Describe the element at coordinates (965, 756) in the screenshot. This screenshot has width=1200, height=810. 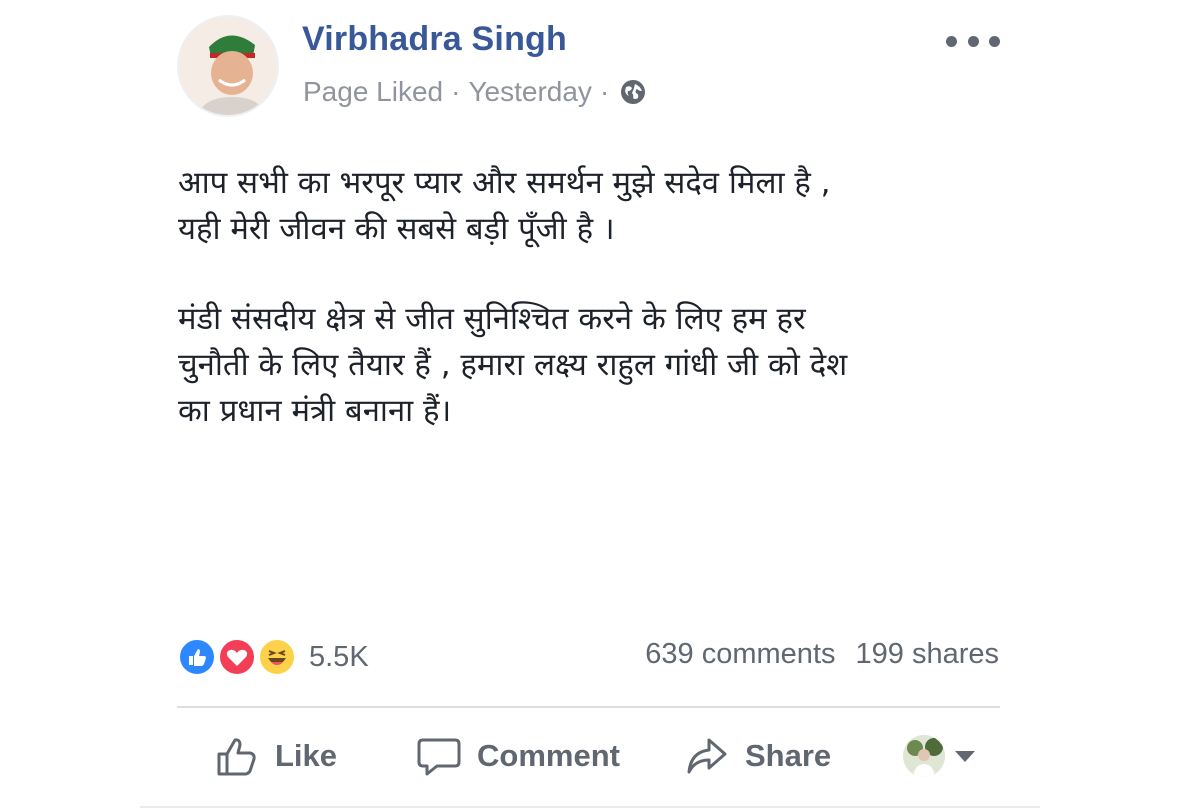
I see `chevron-down-icon` at that location.